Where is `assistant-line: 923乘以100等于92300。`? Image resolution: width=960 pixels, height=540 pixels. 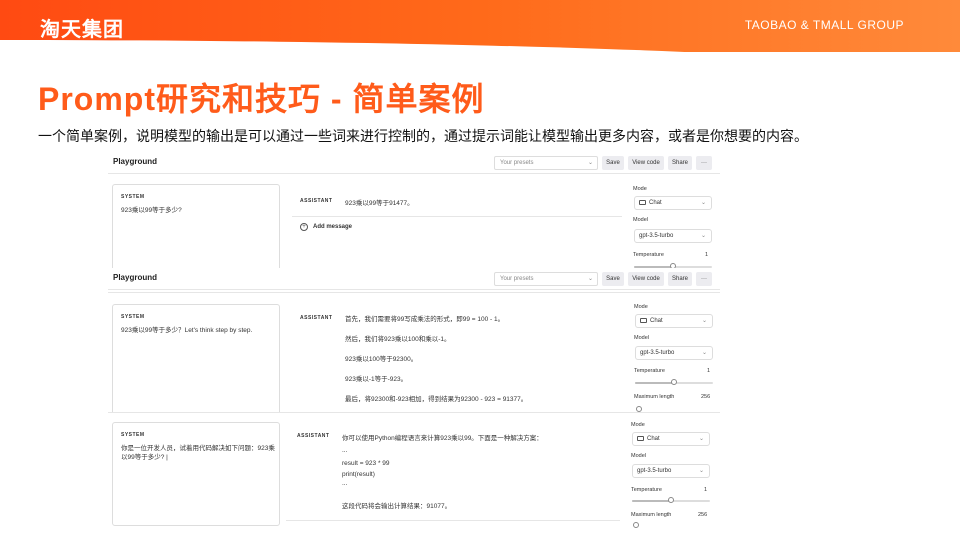 assistant-line: 923乘以100等于92300。 is located at coordinates (381, 359).